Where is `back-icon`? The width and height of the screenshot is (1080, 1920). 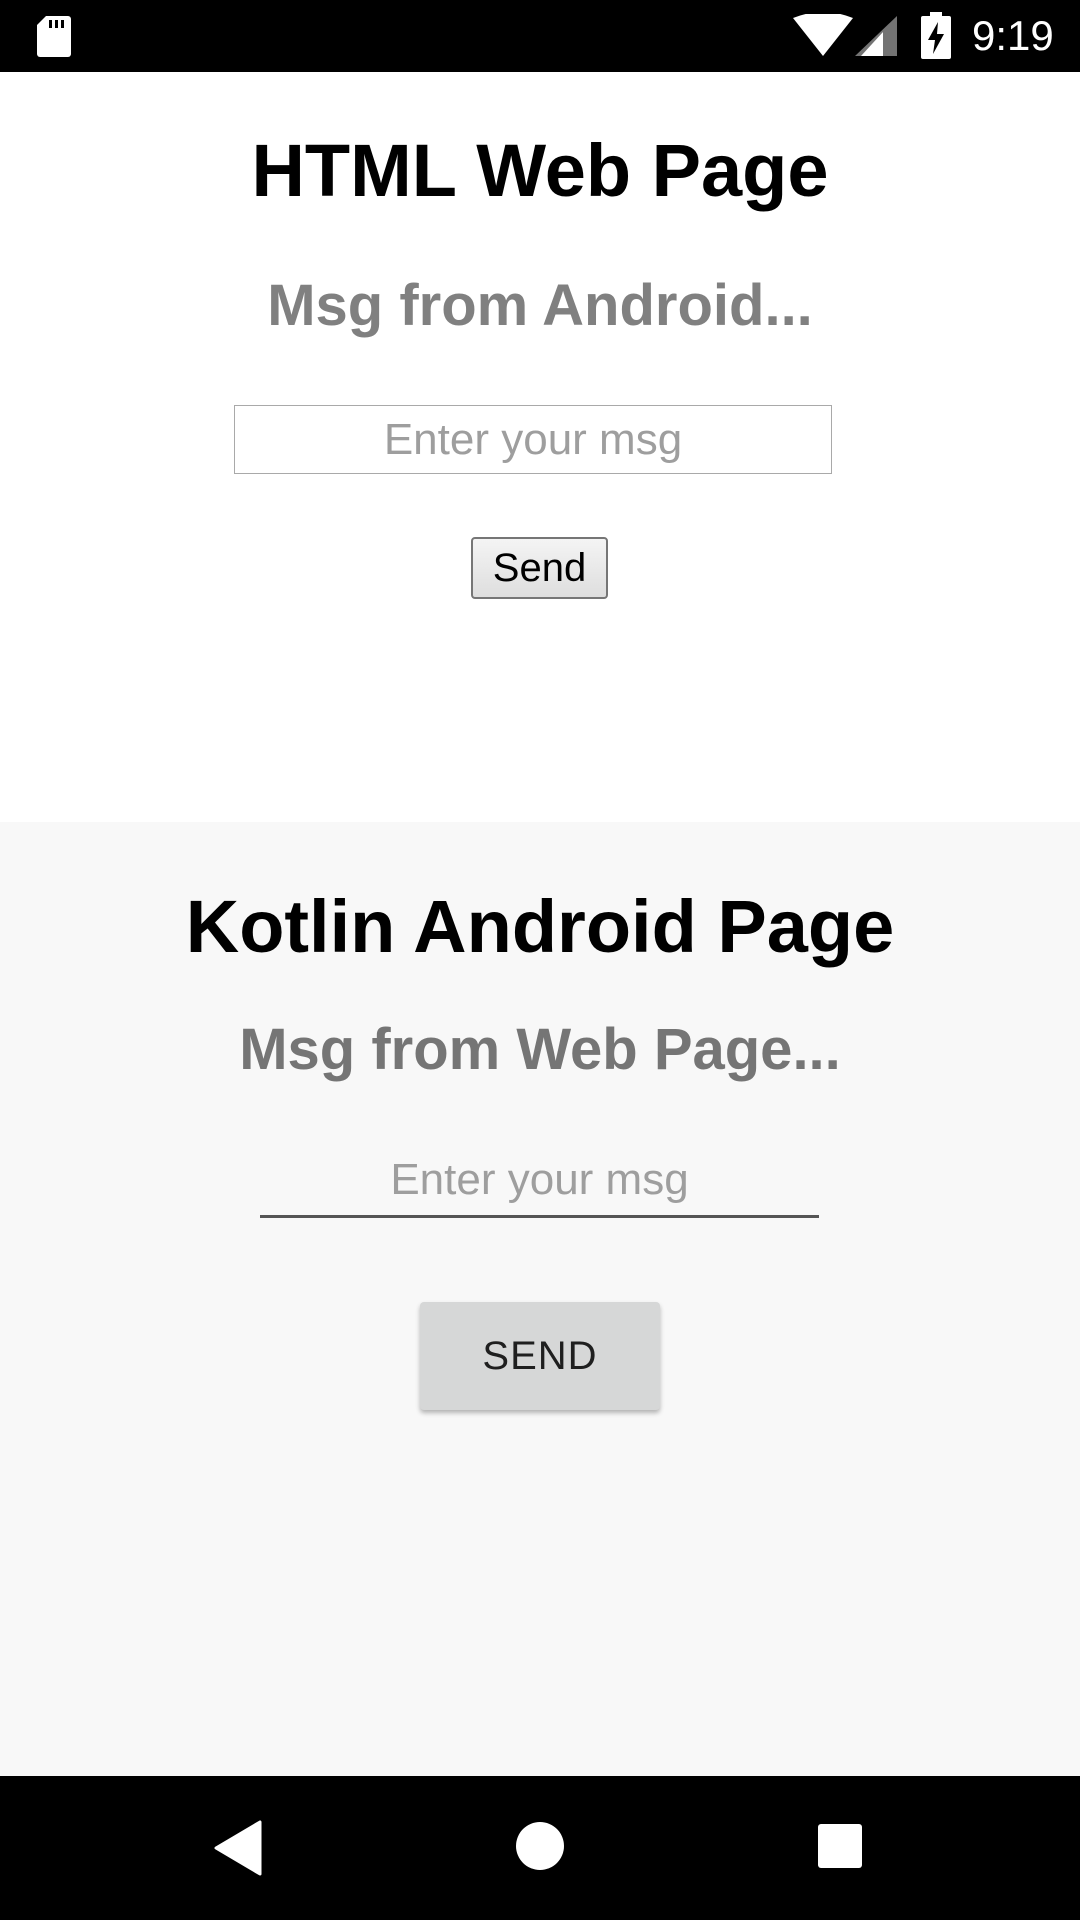
back-icon is located at coordinates (238, 1848).